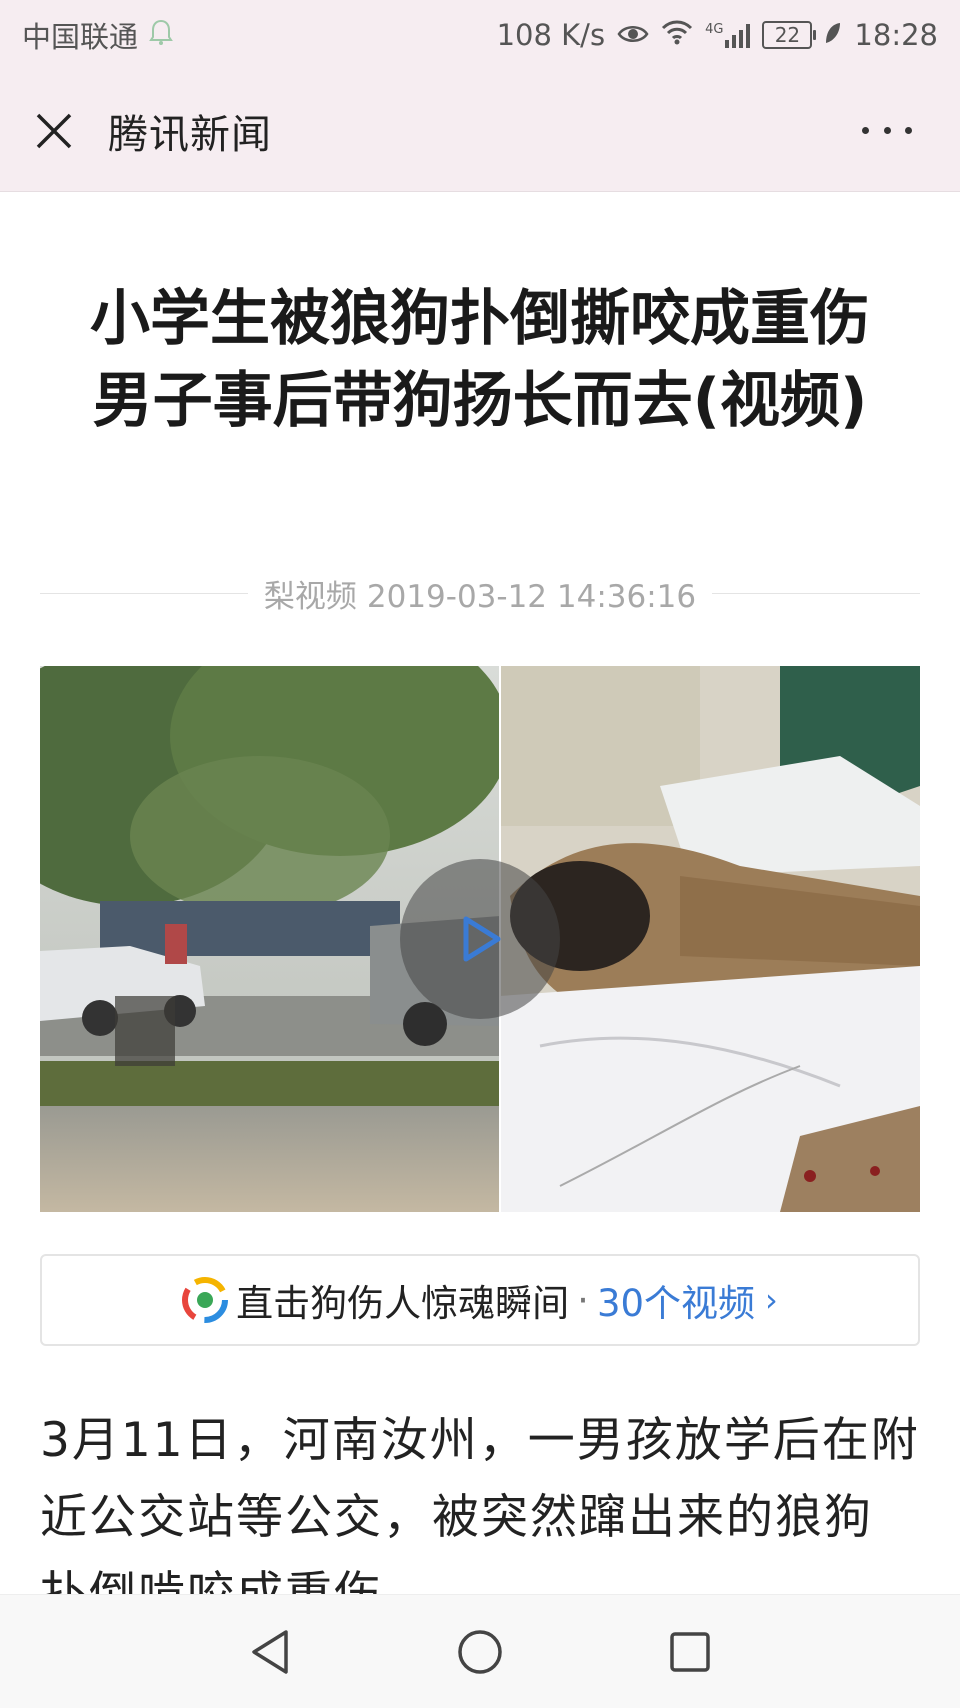  Describe the element at coordinates (161, 35) in the screenshot. I see `notification-icon` at that location.